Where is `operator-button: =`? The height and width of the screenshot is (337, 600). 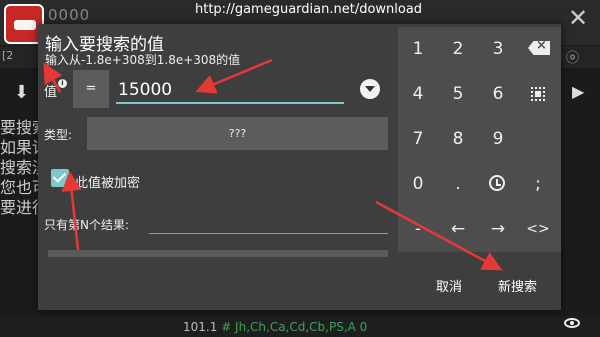
operator-button: = is located at coordinates (91, 89).